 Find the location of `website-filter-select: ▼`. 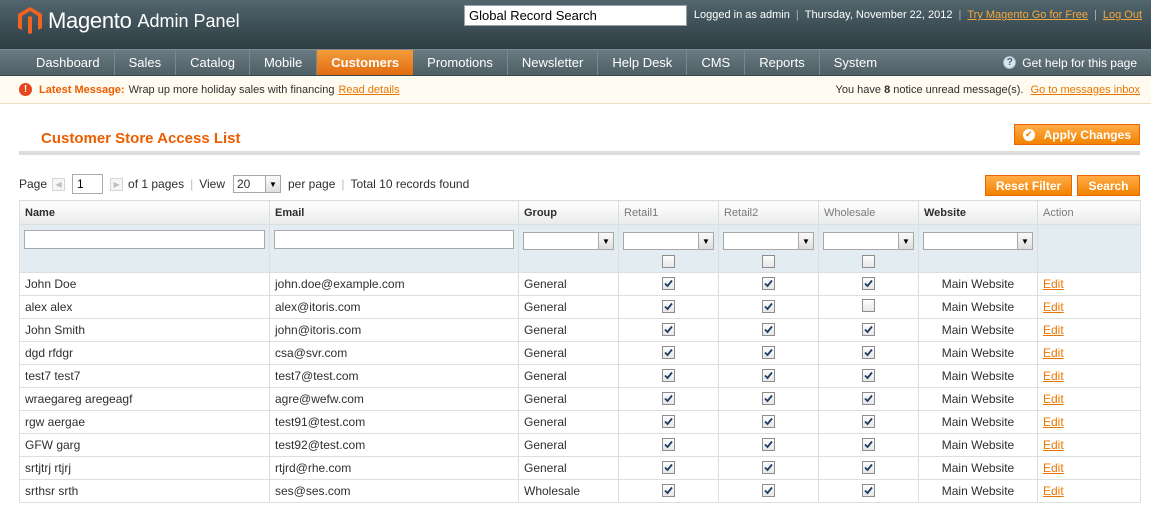

website-filter-select: ▼ is located at coordinates (978, 241).